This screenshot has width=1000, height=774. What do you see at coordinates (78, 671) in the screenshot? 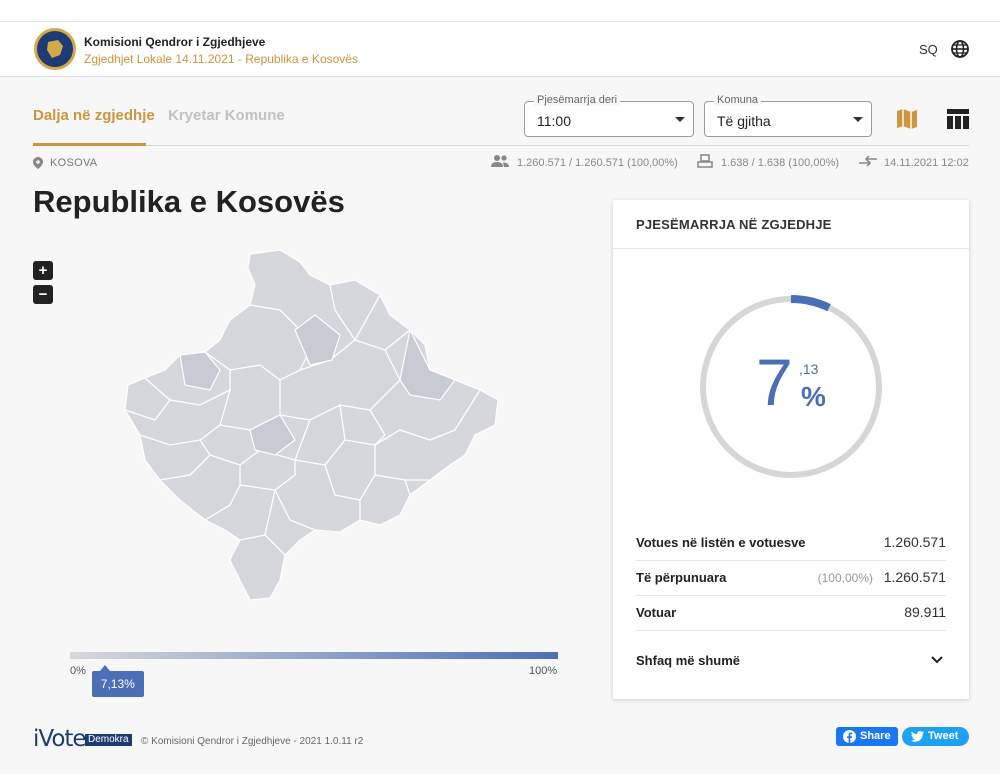
I see `scale-min-label: 0%` at bounding box center [78, 671].